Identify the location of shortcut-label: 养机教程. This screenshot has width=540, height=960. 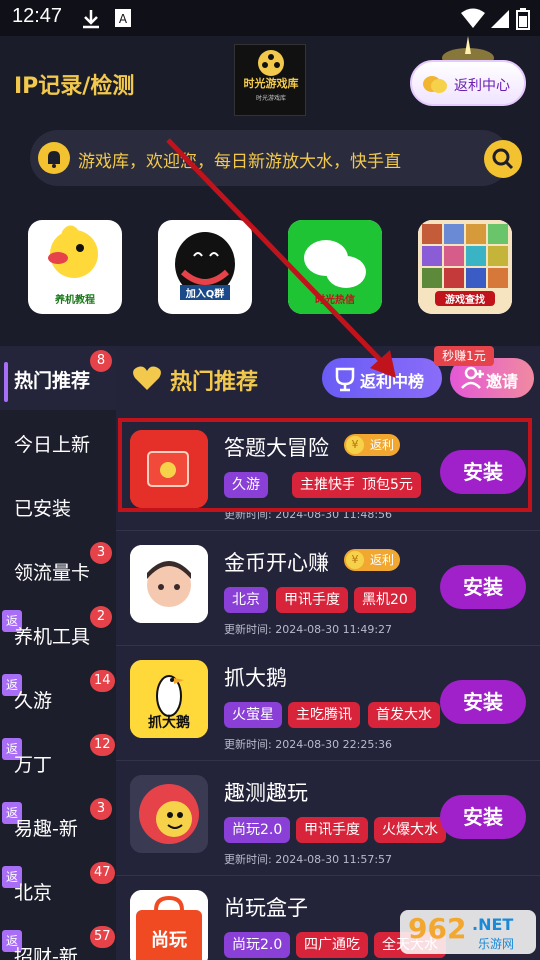
(75, 300).